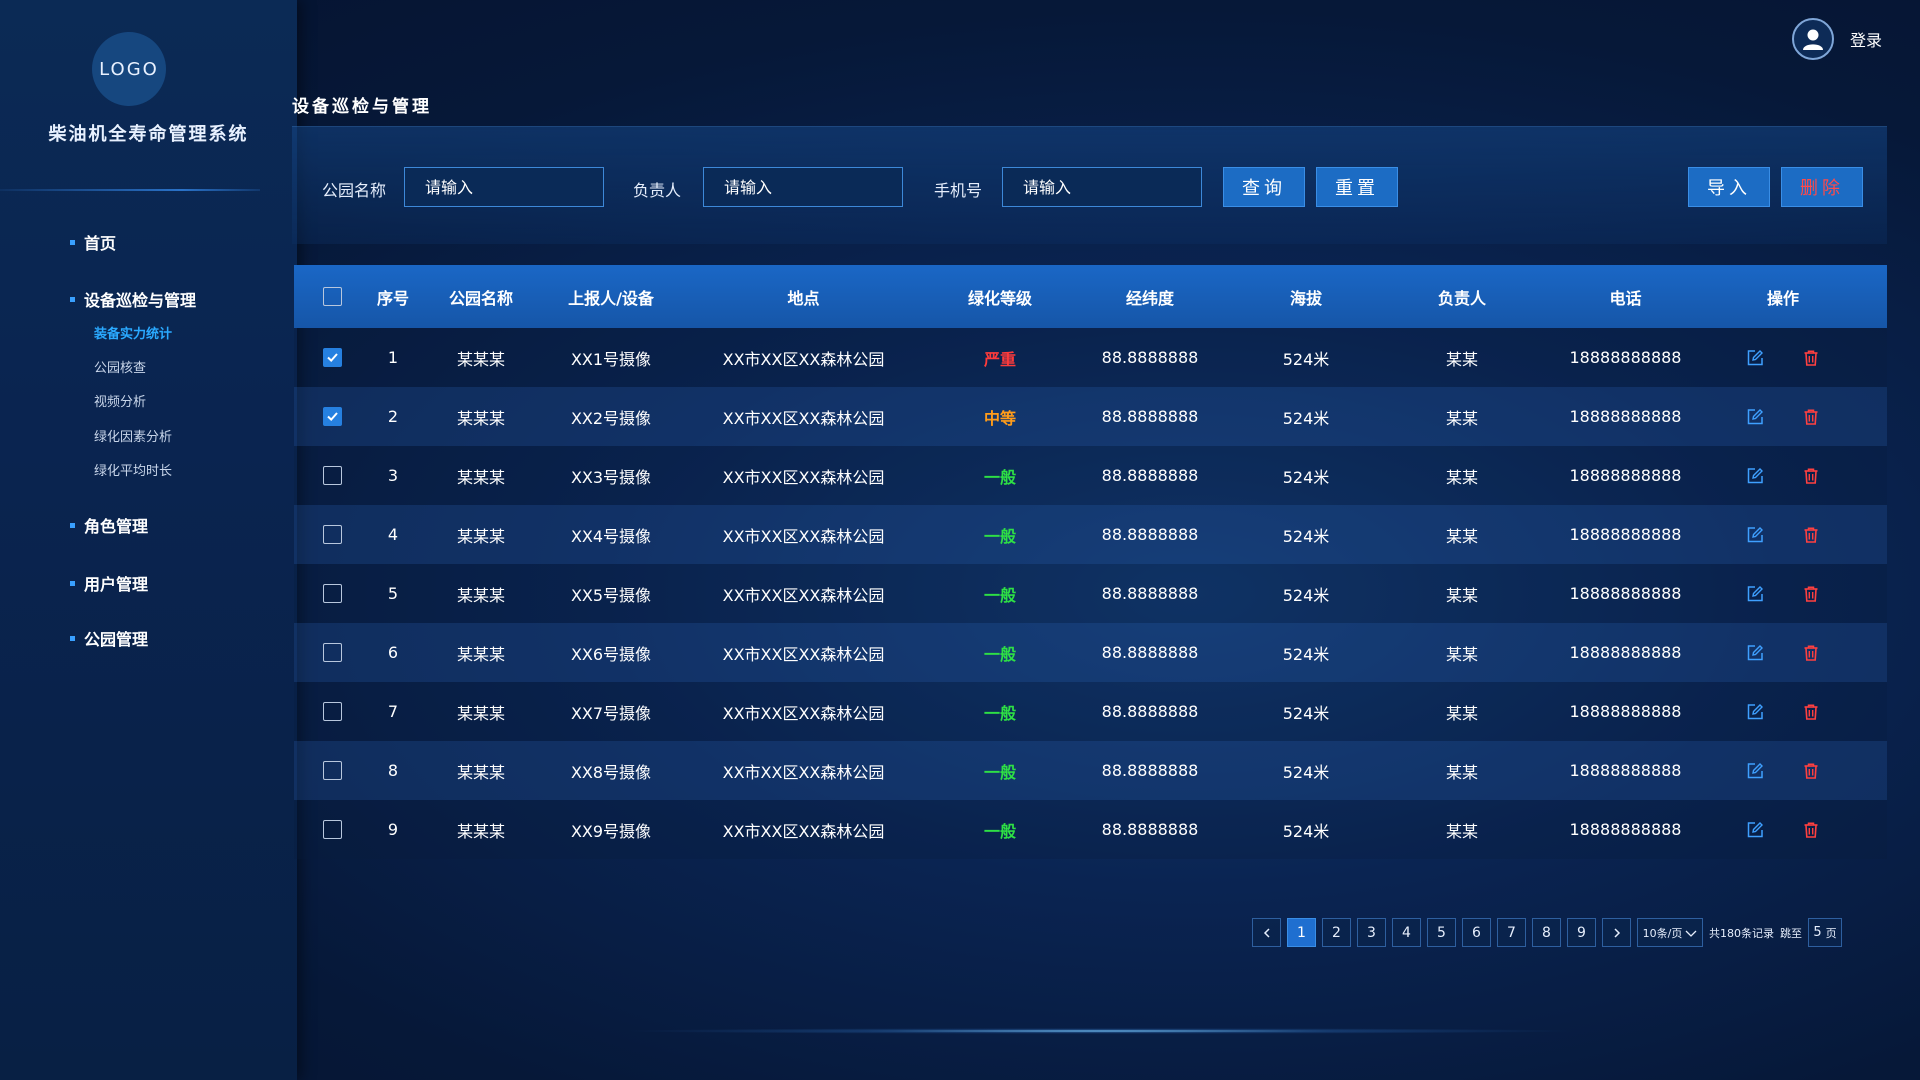 This screenshot has height=1080, width=1920. Describe the element at coordinates (611, 654) in the screenshot. I see `cell-reporter: XX6号摄像` at that location.